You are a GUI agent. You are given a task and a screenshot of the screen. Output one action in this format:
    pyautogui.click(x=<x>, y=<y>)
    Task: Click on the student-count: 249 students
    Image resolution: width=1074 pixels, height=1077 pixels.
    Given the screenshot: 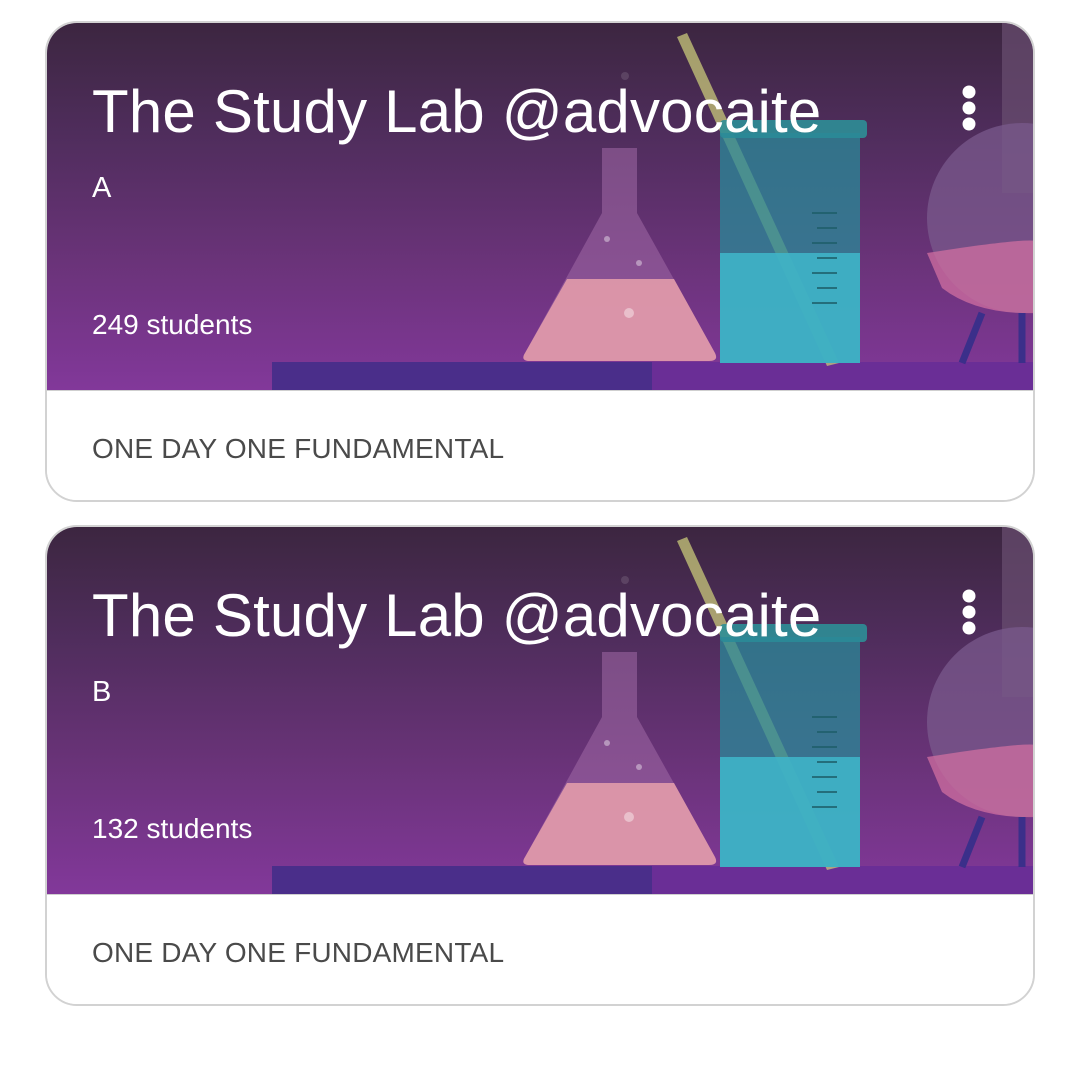 What is the action you would take?
    pyautogui.click(x=172, y=324)
    